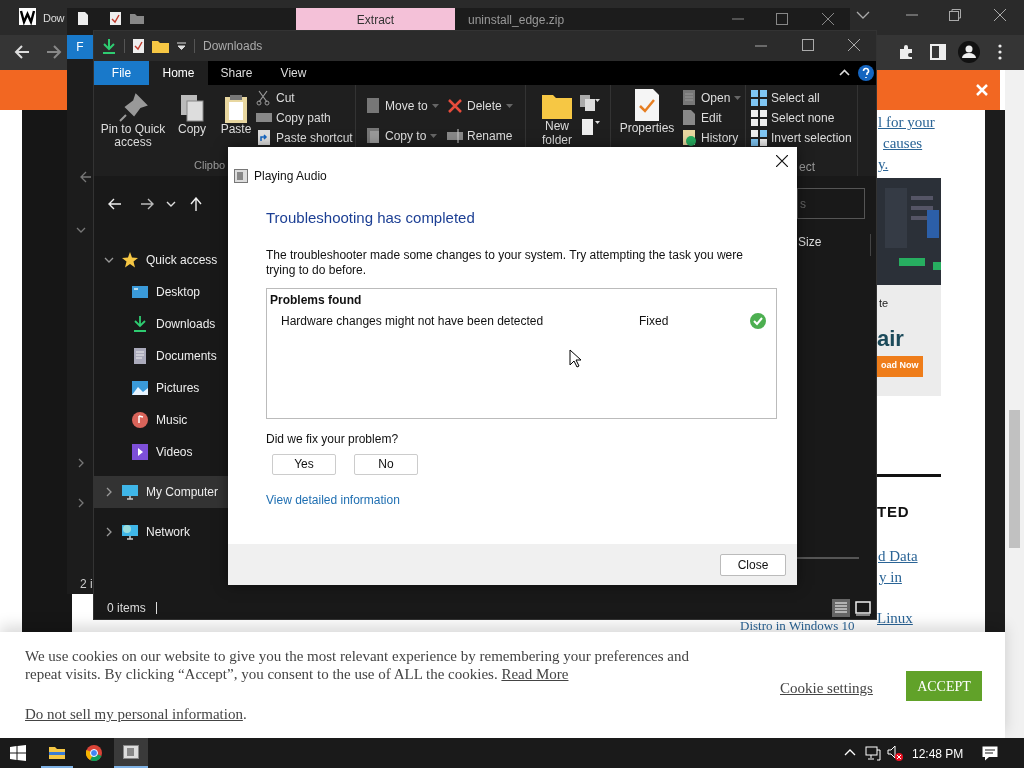 This screenshot has height=768, width=1024. I want to click on group-label: Clipbo, so click(210, 165).